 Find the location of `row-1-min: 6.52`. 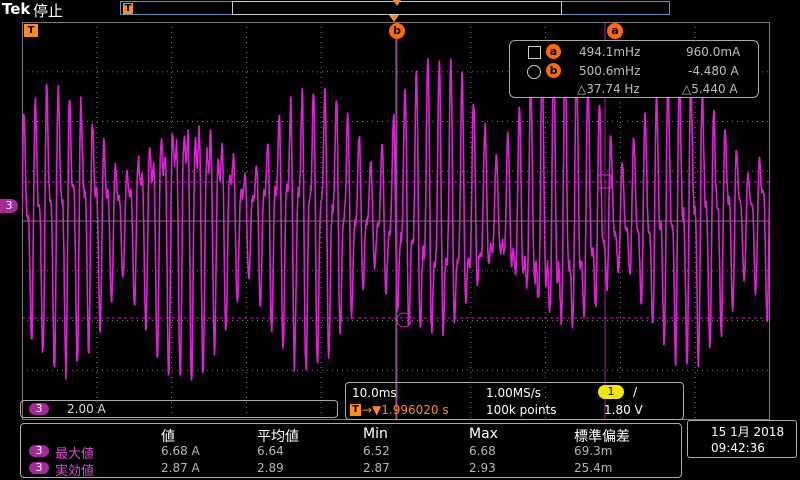

row-1-min: 6.52 is located at coordinates (376, 451).